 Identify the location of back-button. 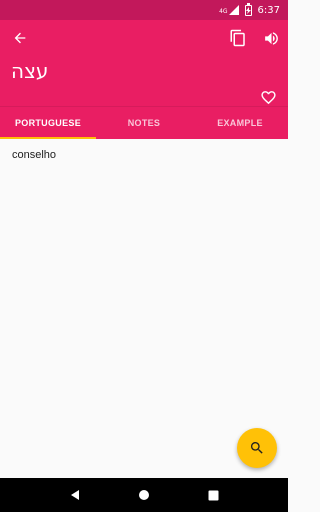
(20, 38).